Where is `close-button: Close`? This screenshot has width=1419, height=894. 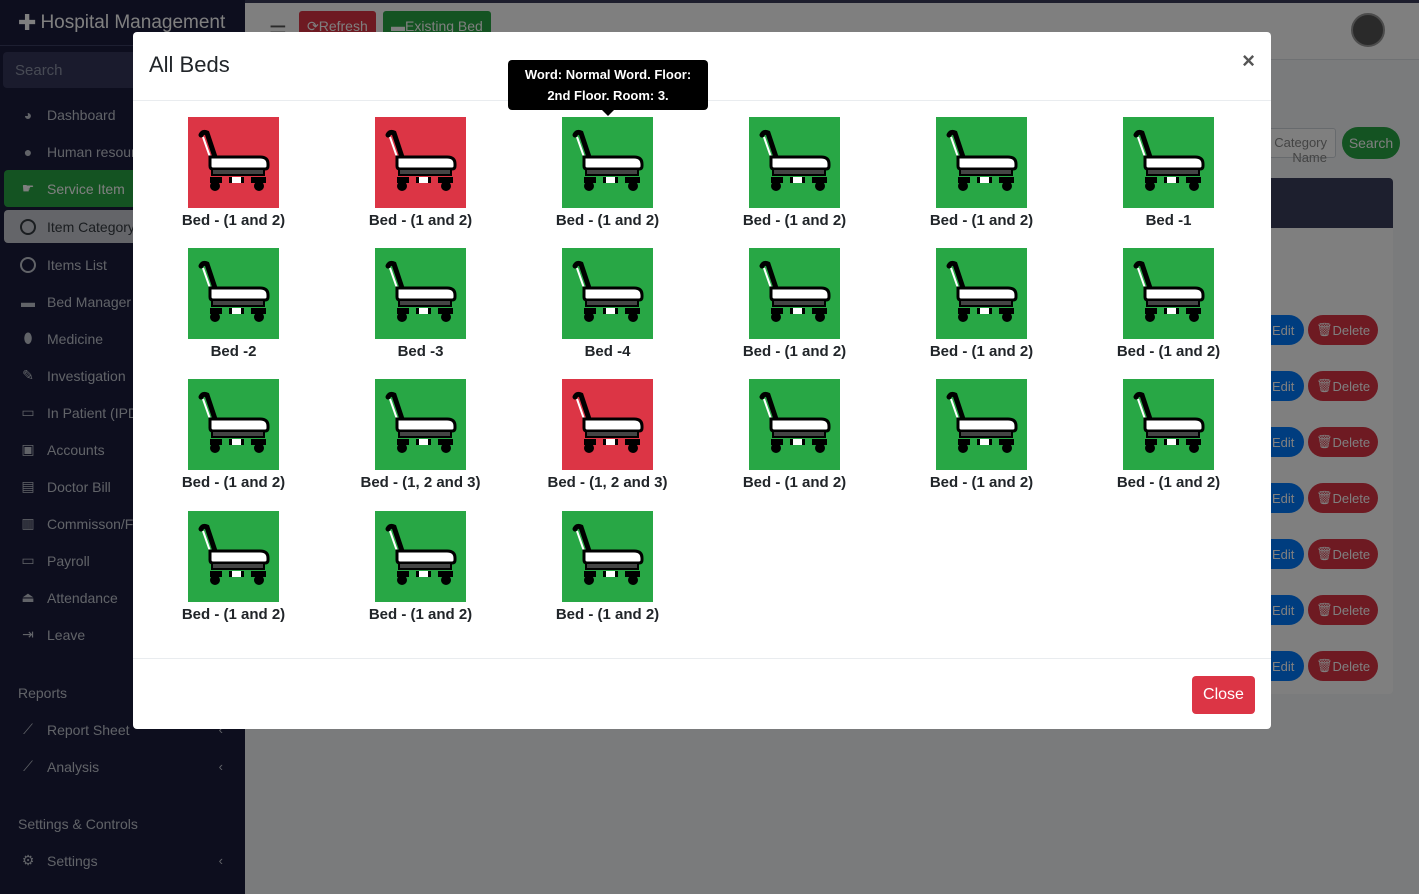
close-button: Close is located at coordinates (1223, 695).